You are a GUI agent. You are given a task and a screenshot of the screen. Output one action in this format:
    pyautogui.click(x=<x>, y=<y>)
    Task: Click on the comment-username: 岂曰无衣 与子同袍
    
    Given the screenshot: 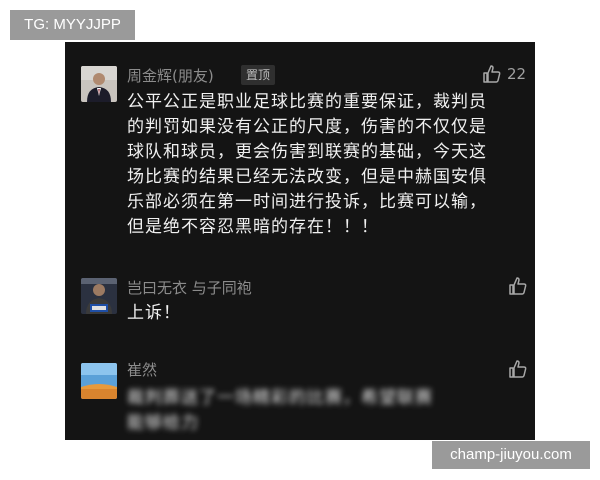 What is the action you would take?
    pyautogui.click(x=189, y=287)
    